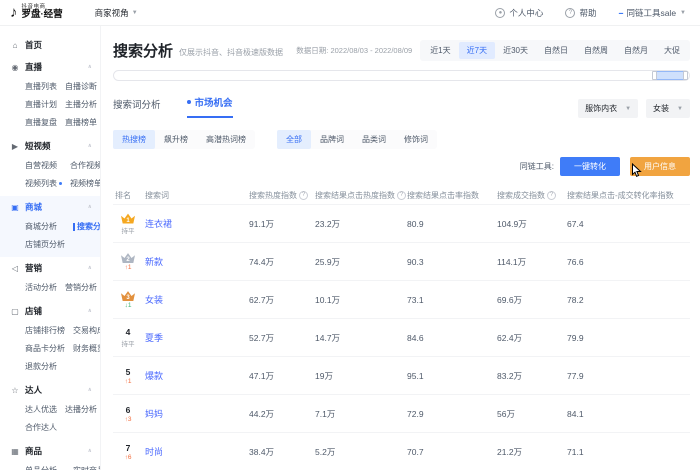 This screenshot has height=470, width=700. What do you see at coordinates (590, 166) in the screenshot?
I see `one-key-convert-button: 一键转化` at bounding box center [590, 166].